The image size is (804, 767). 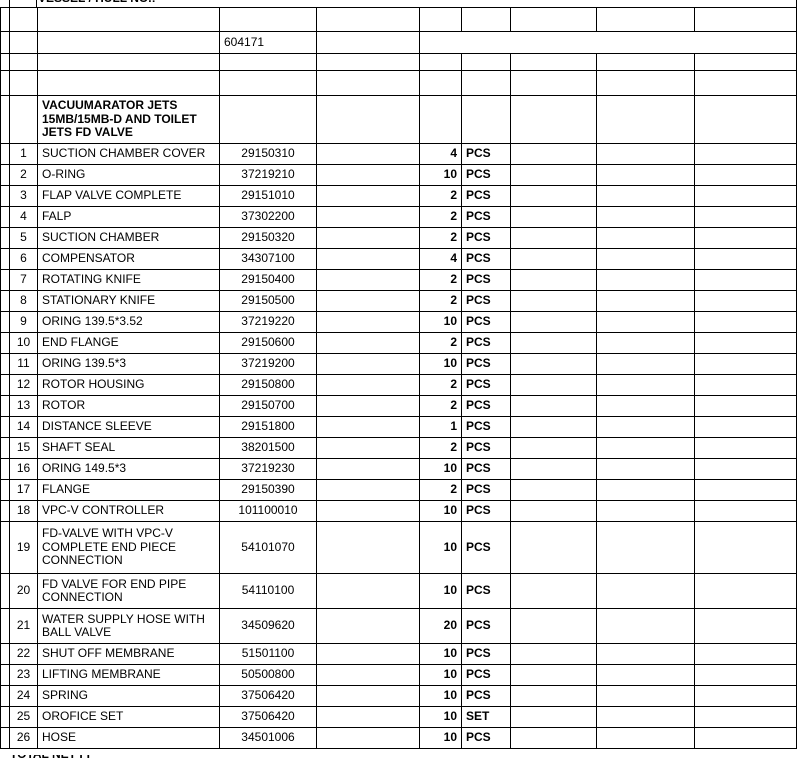 What do you see at coordinates (268, 42) in the screenshot?
I see `model-value: 604171` at bounding box center [268, 42].